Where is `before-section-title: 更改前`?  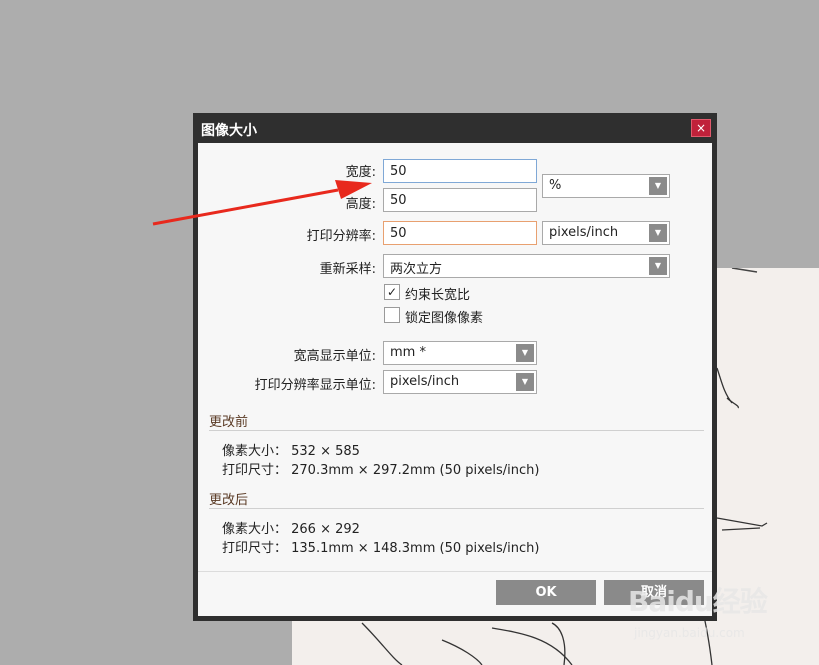 before-section-title: 更改前 is located at coordinates (229, 422).